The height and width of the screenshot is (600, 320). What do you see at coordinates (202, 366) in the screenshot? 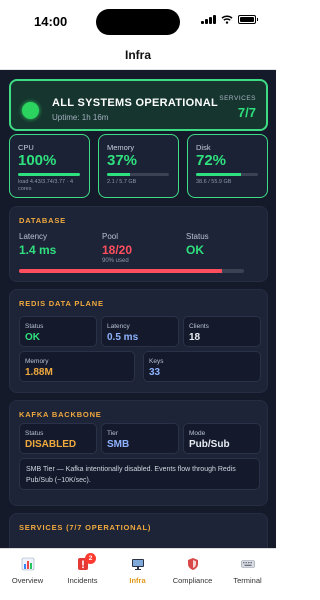
I see `redis-keys-tile: Keys 33` at bounding box center [202, 366].